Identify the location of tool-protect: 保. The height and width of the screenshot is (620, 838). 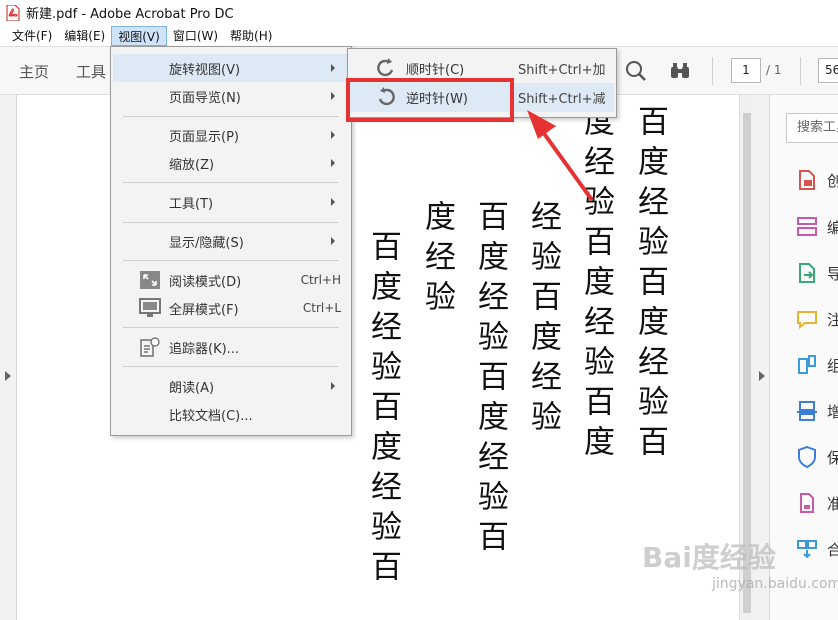
(816, 457).